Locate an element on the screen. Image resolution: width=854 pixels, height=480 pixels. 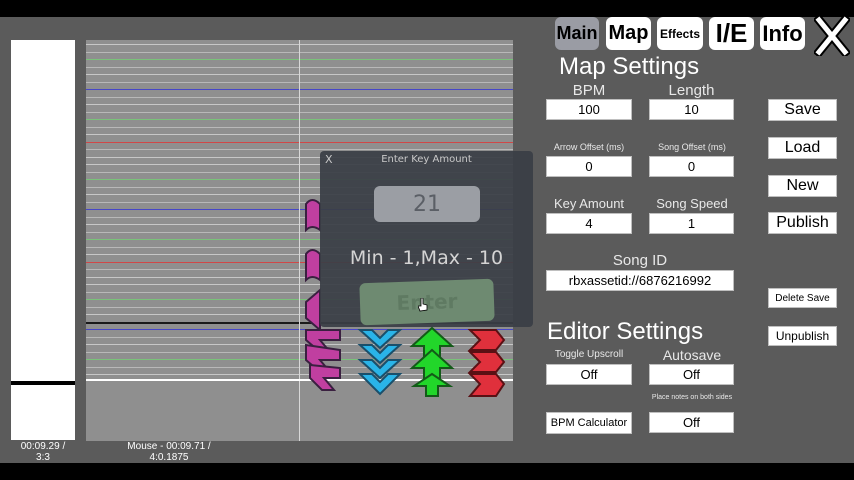
mouse-time: Mouse - 00:09.71 /4:0.1875 is located at coordinates (169, 452).